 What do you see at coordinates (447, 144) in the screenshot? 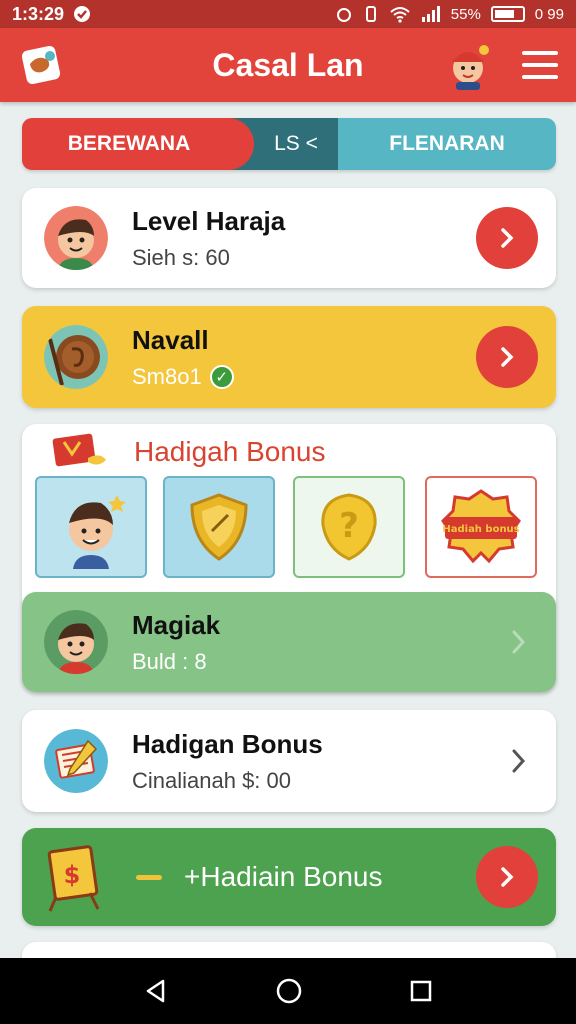
I see `tab-flenaran: FLENARAN` at bounding box center [447, 144].